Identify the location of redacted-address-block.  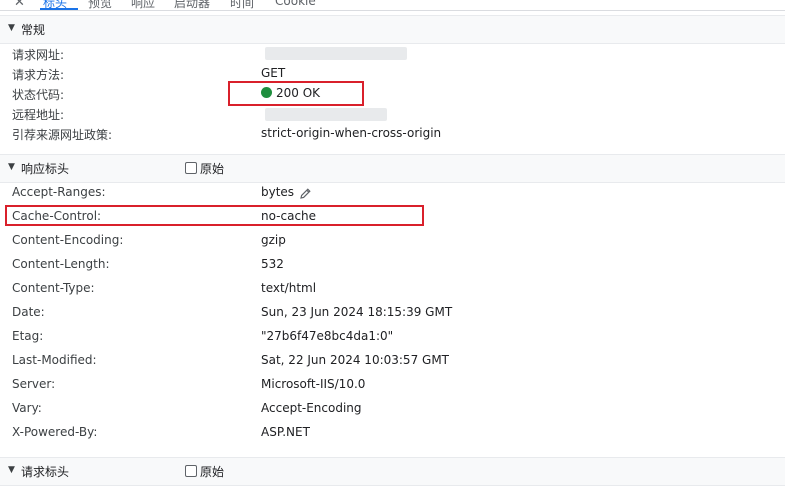
(326, 114).